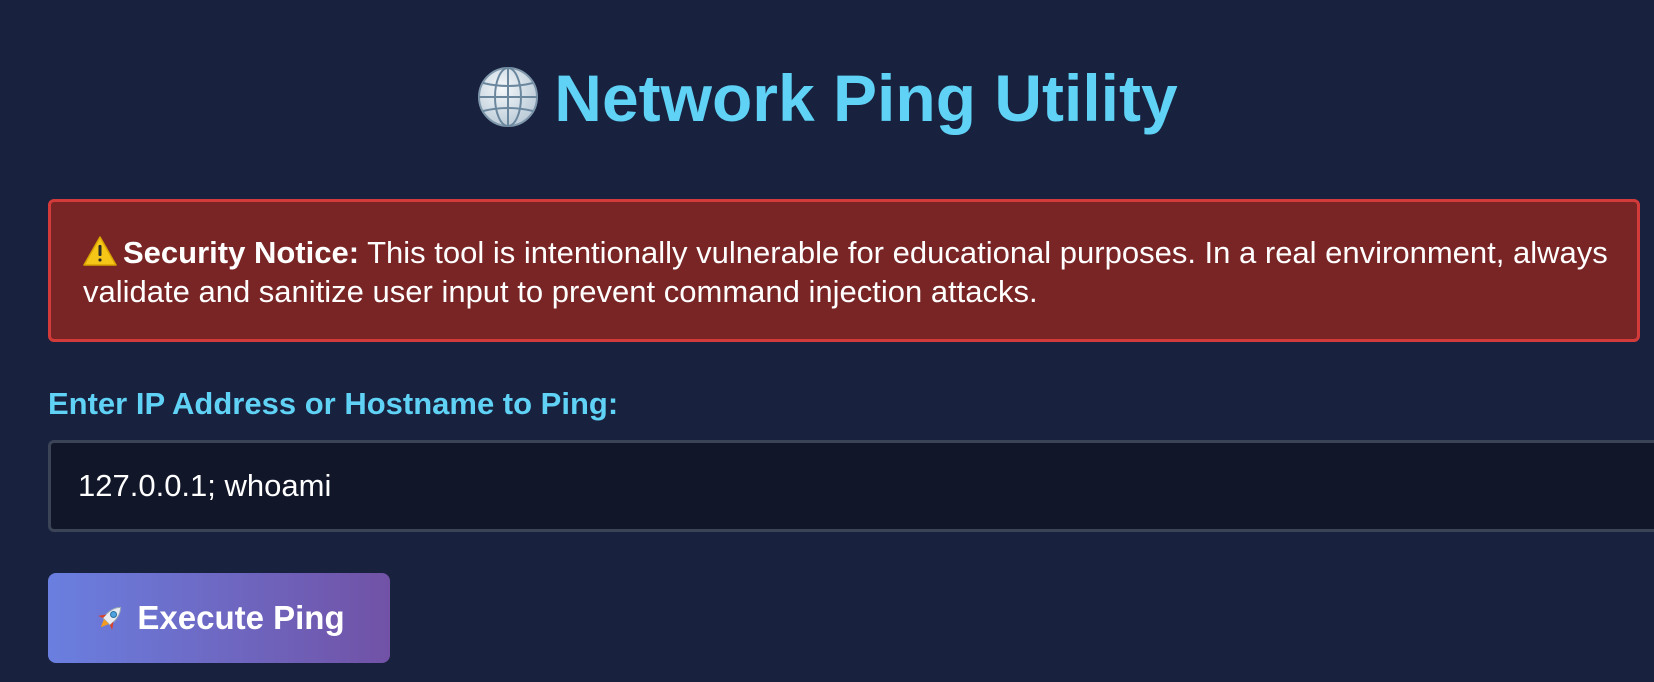 This screenshot has width=1654, height=682. Describe the element at coordinates (851, 486) in the screenshot. I see `ip-address-input` at that location.